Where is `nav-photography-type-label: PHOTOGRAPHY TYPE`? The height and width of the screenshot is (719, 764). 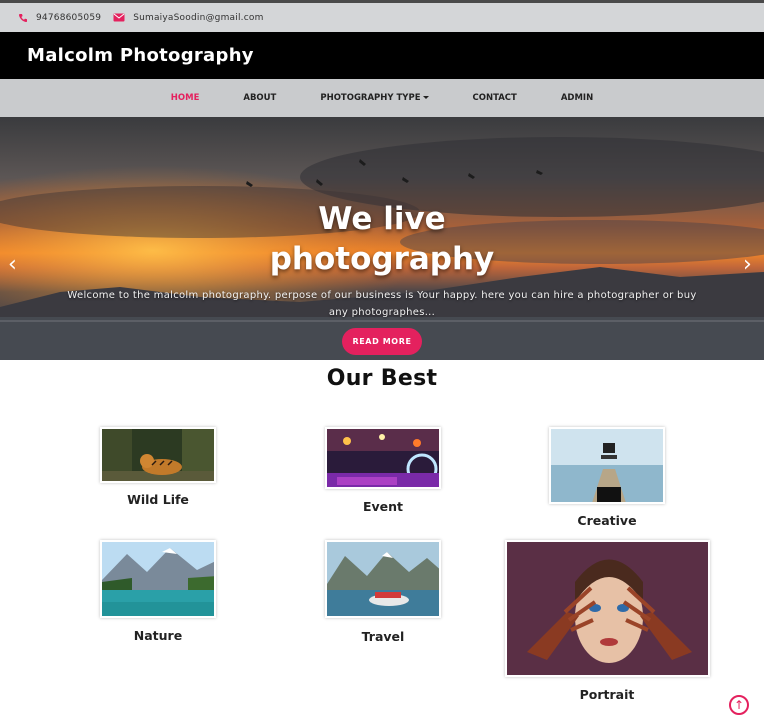 nav-photography-type-label: PHOTOGRAPHY TYPE is located at coordinates (370, 98).